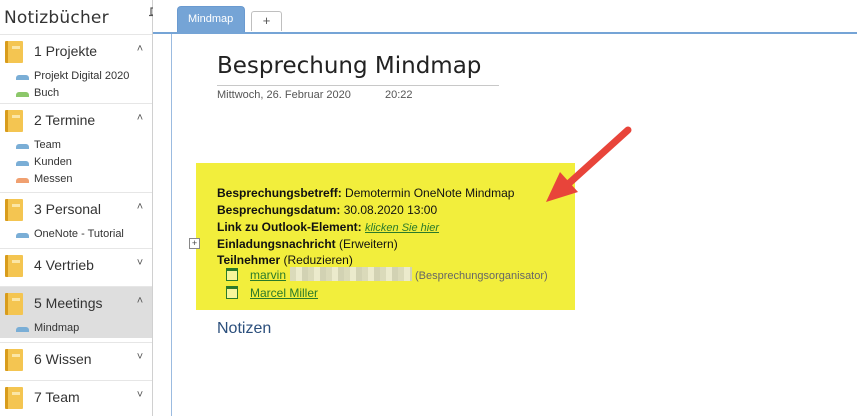  Describe the element at coordinates (57, 328) in the screenshot. I see `section-label: Mindmap` at that location.